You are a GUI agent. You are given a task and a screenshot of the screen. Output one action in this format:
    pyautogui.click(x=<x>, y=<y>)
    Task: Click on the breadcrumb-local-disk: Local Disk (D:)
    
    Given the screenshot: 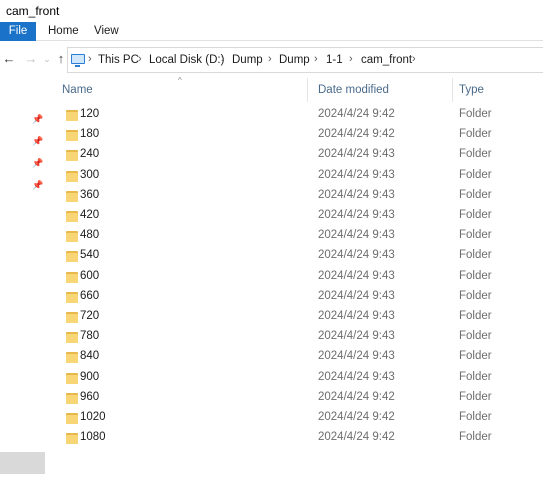 What is the action you would take?
    pyautogui.click(x=186, y=60)
    